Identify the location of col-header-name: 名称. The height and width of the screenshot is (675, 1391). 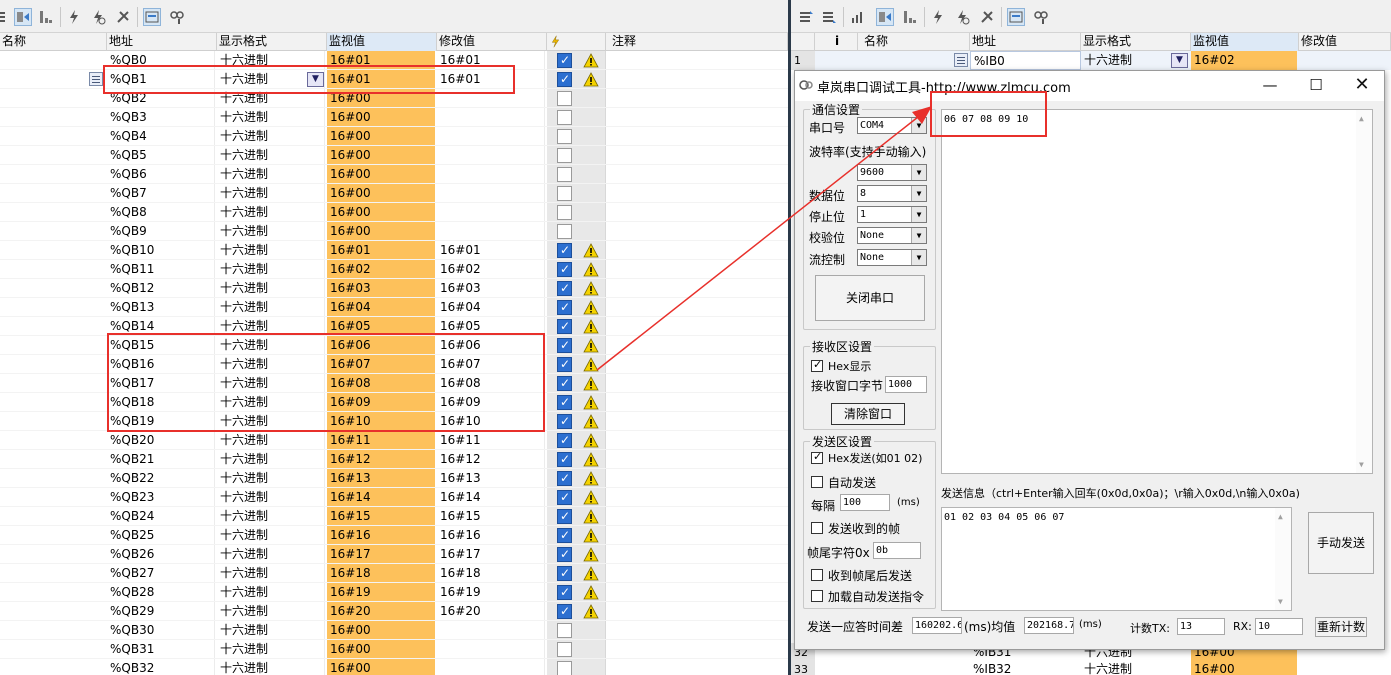
(53, 42).